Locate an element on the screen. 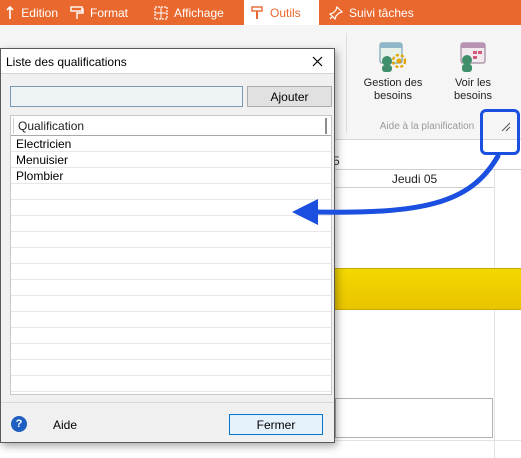 This screenshot has height=458, width=521. tools-hammer-icon is located at coordinates (257, 12).